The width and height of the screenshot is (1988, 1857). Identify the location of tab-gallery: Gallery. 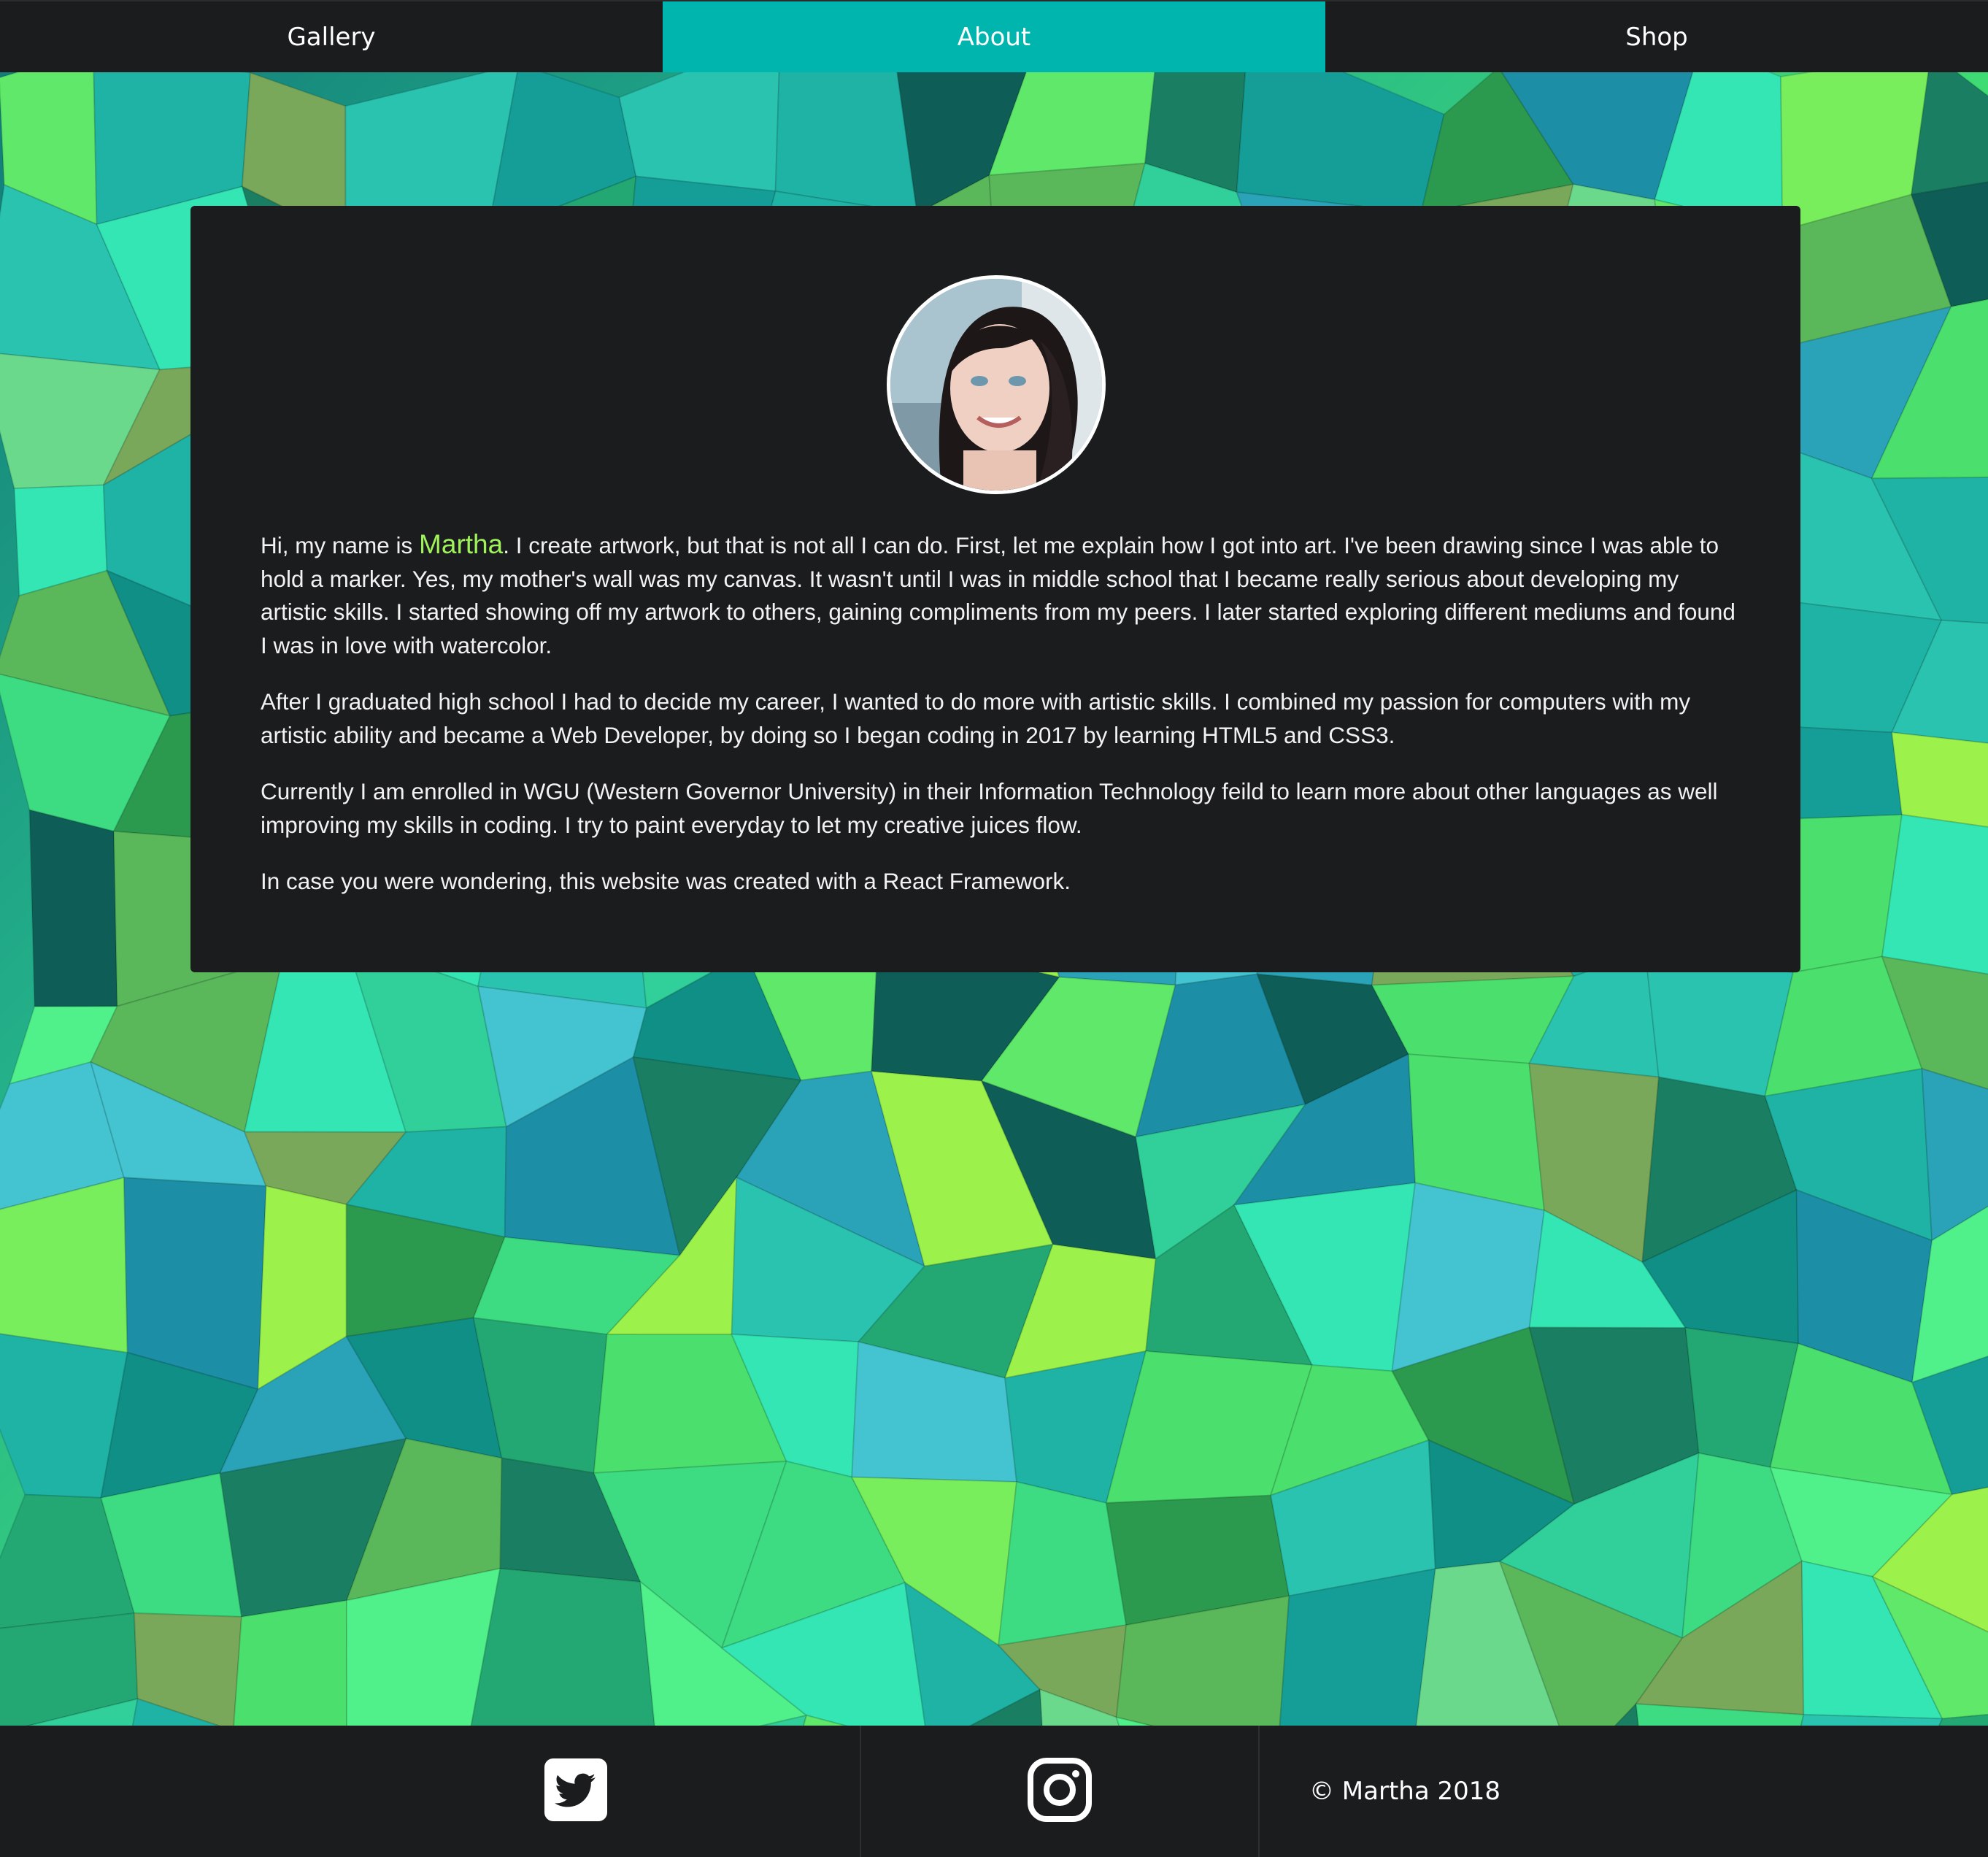
(331, 36).